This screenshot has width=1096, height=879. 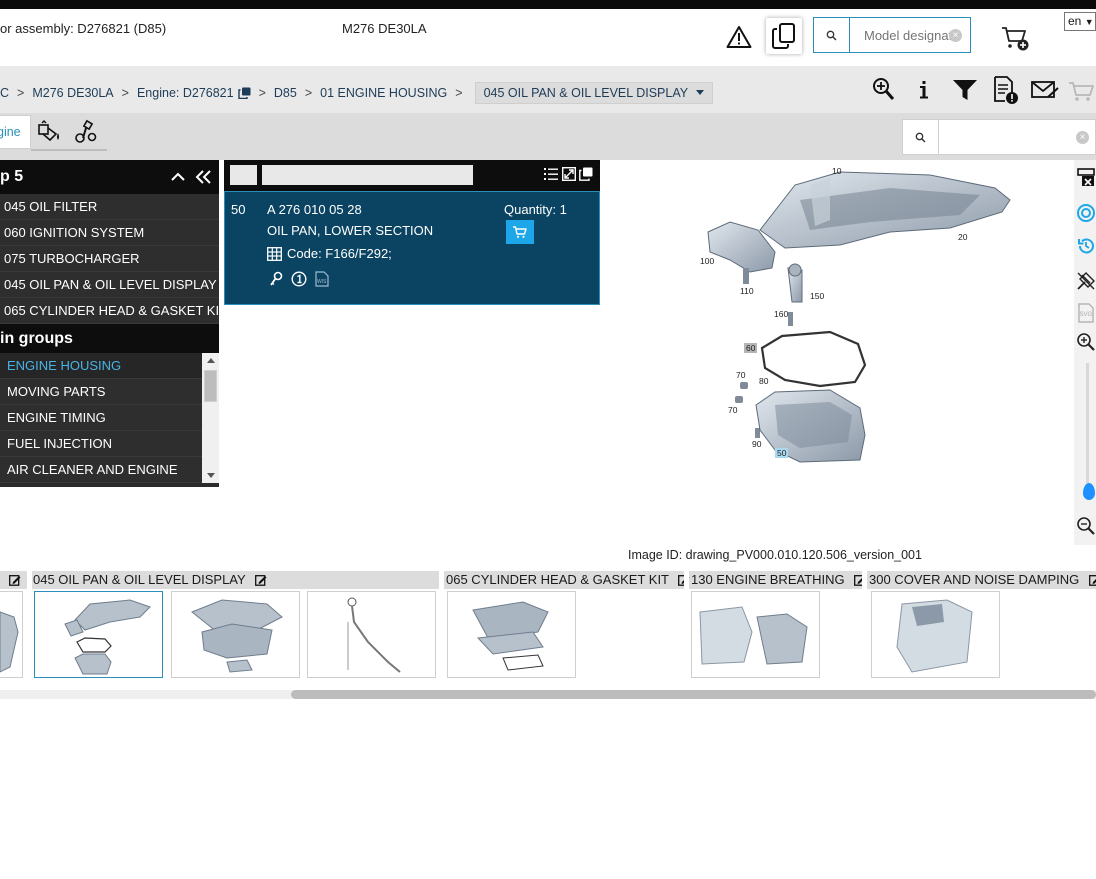 What do you see at coordinates (586, 174) in the screenshot?
I see `popout-icon` at bounding box center [586, 174].